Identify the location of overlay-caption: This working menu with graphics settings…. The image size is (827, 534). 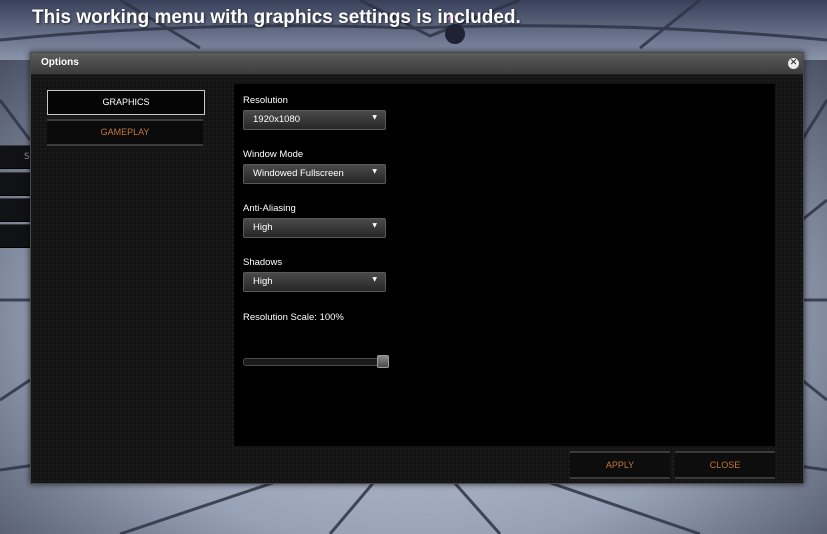
(276, 17).